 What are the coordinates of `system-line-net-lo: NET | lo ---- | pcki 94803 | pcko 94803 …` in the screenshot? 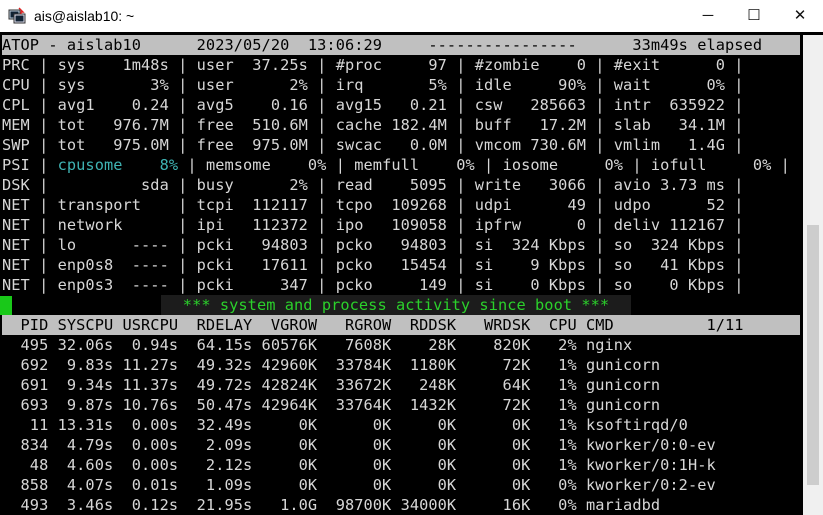 It's located at (373, 245).